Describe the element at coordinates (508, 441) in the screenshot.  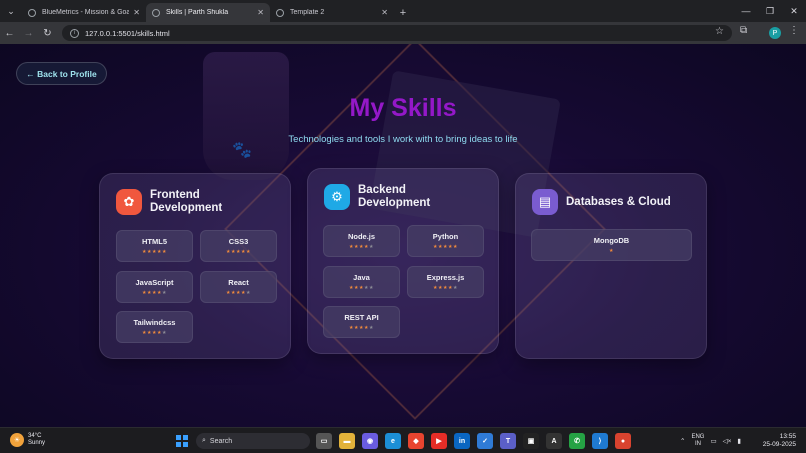
I see `teams-icon: T` at that location.